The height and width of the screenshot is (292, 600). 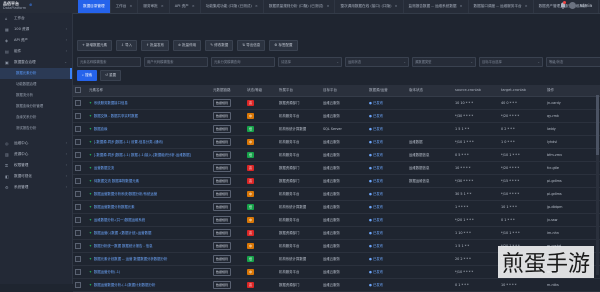 What do you see at coordinates (36, 29) in the screenshot?
I see `sidebar-item-items-1: ▦ 100 资源 ›` at bounding box center [36, 29].